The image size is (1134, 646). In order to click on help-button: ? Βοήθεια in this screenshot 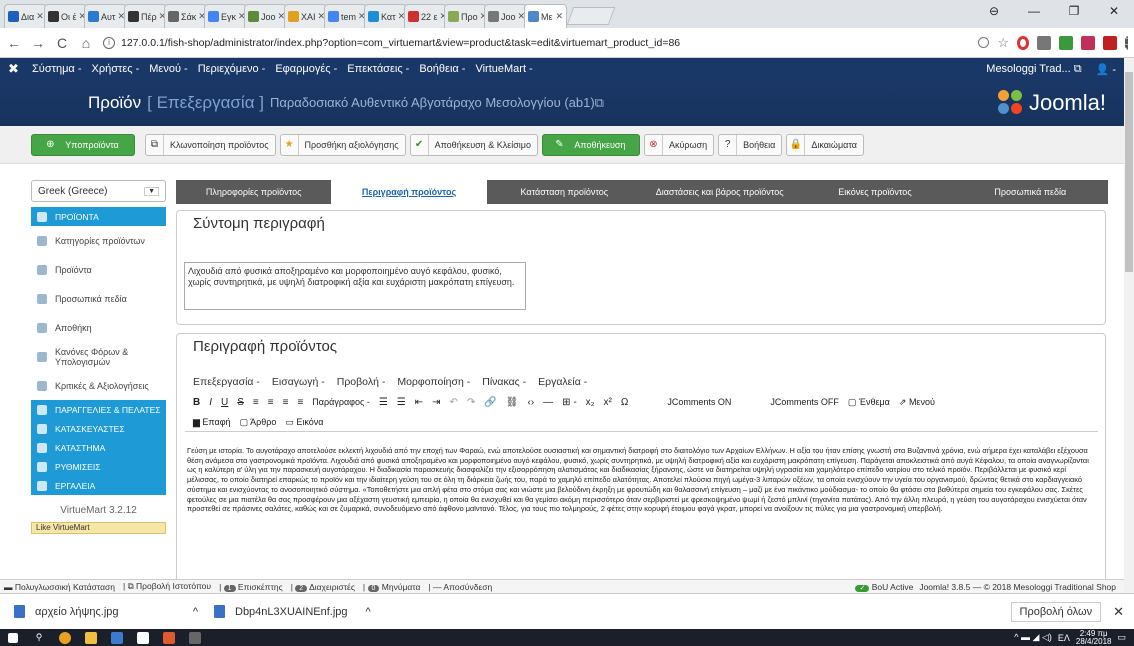, I will do `click(750, 144)`.